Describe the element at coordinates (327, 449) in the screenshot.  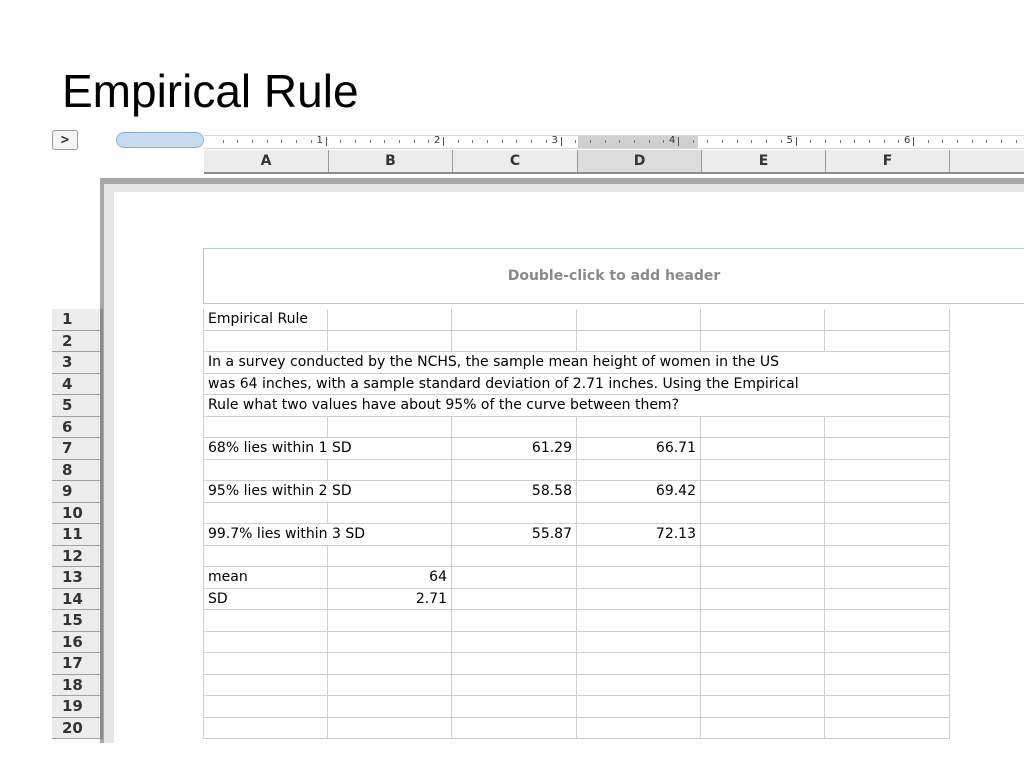
I see `cell-a7: 68% lies within 1 SD` at that location.